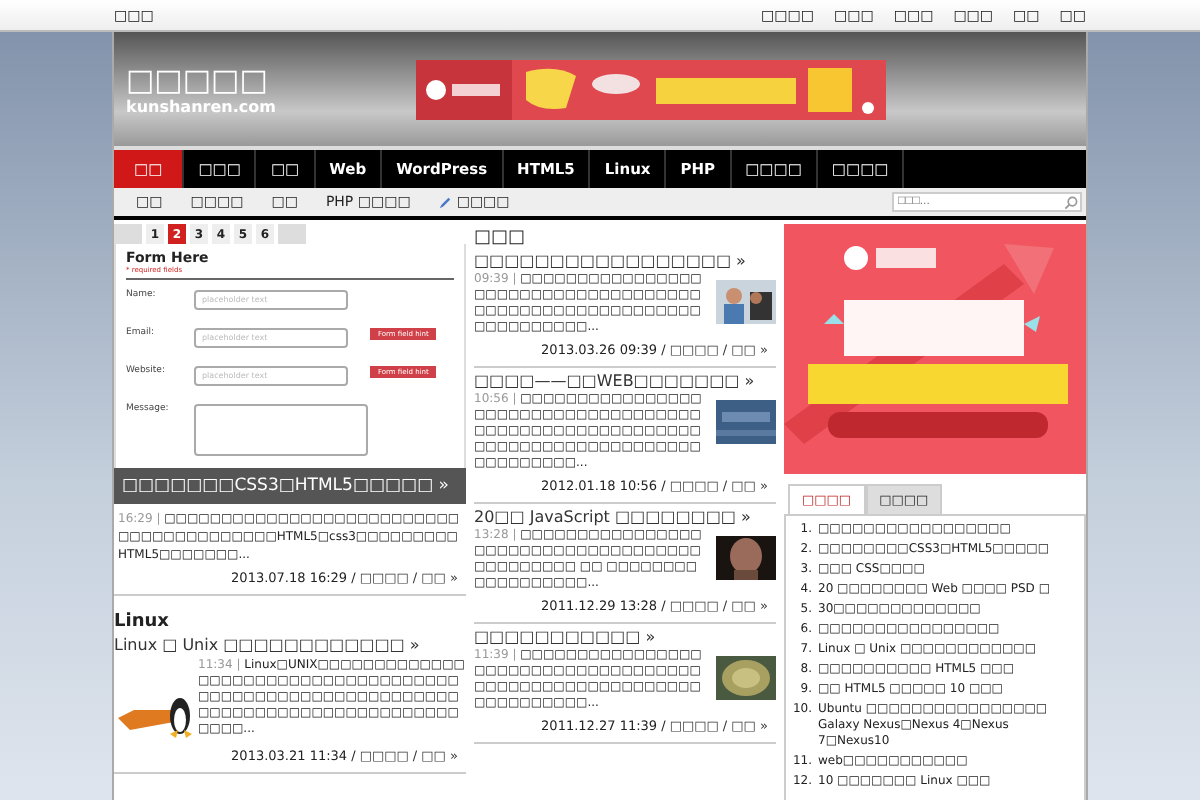  I want to click on site-domain: kunshanren.com, so click(201, 107).